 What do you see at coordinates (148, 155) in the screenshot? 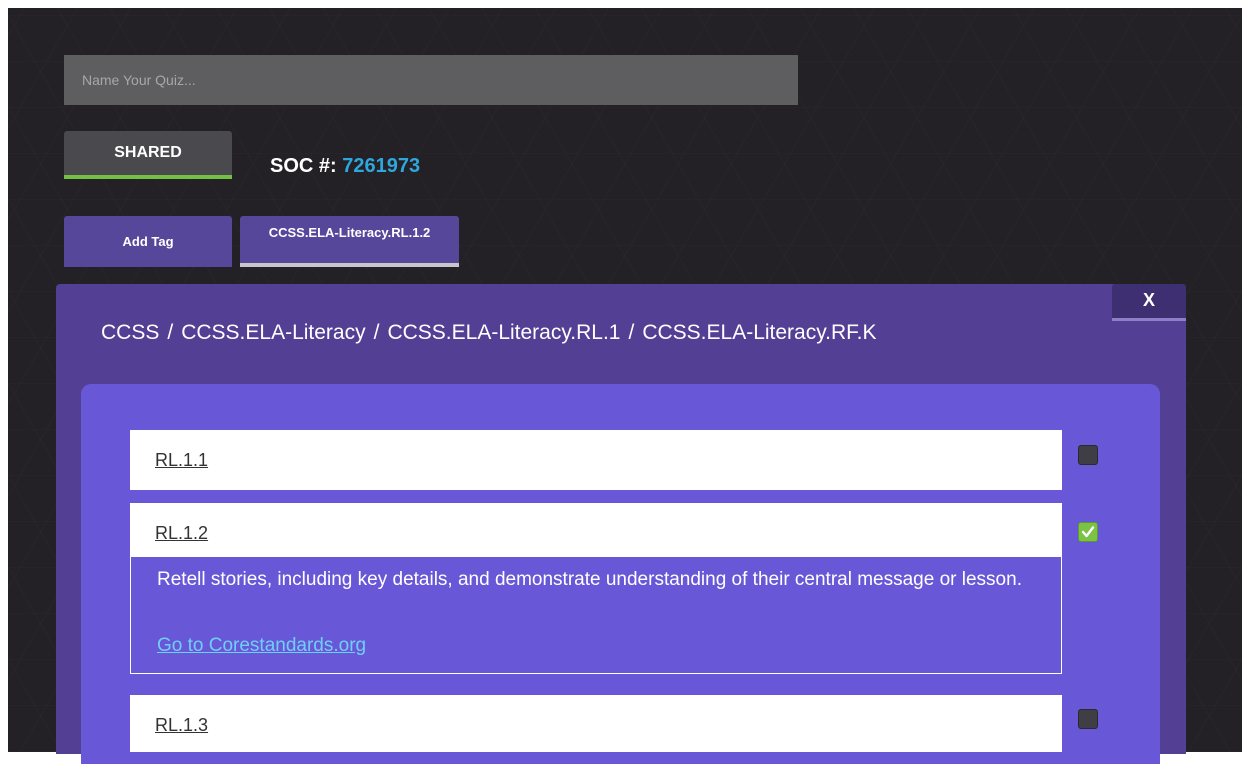
I see `shared-button: SHARED` at bounding box center [148, 155].